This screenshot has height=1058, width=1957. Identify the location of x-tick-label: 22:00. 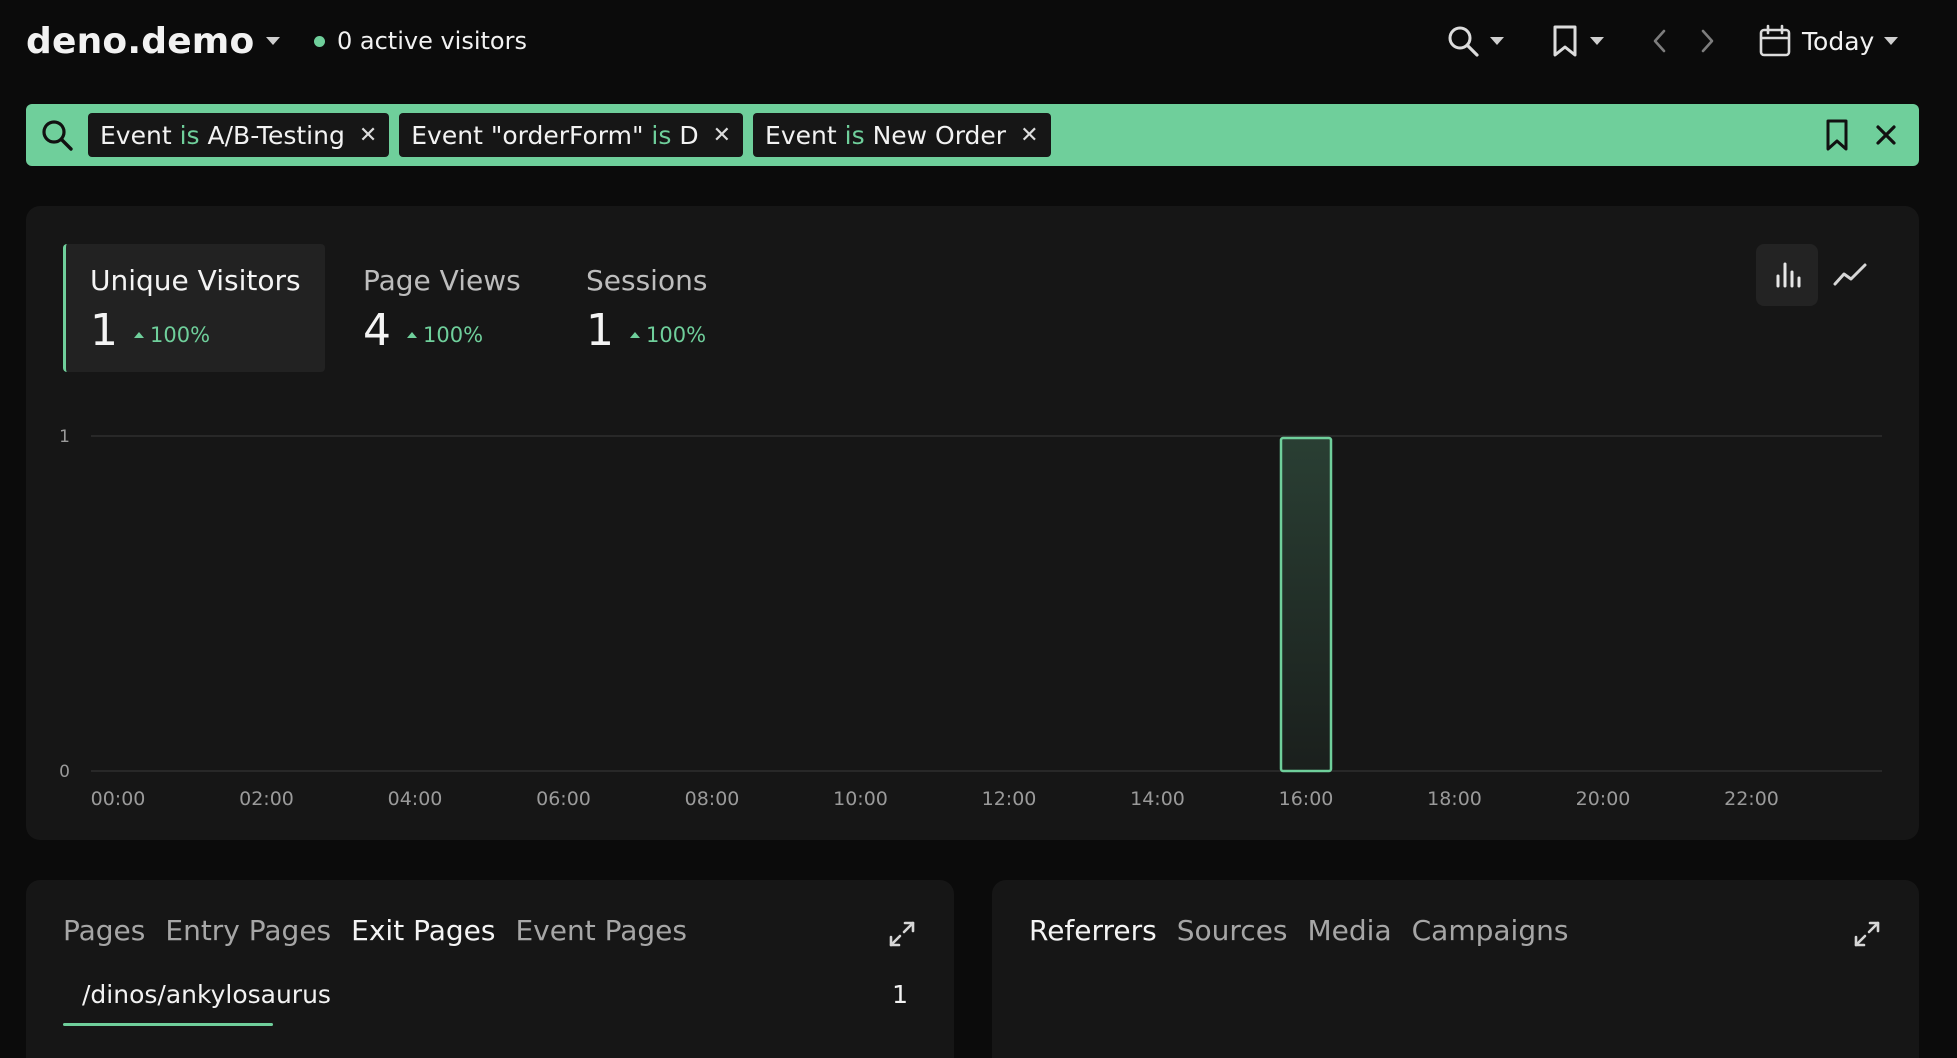
(1751, 799).